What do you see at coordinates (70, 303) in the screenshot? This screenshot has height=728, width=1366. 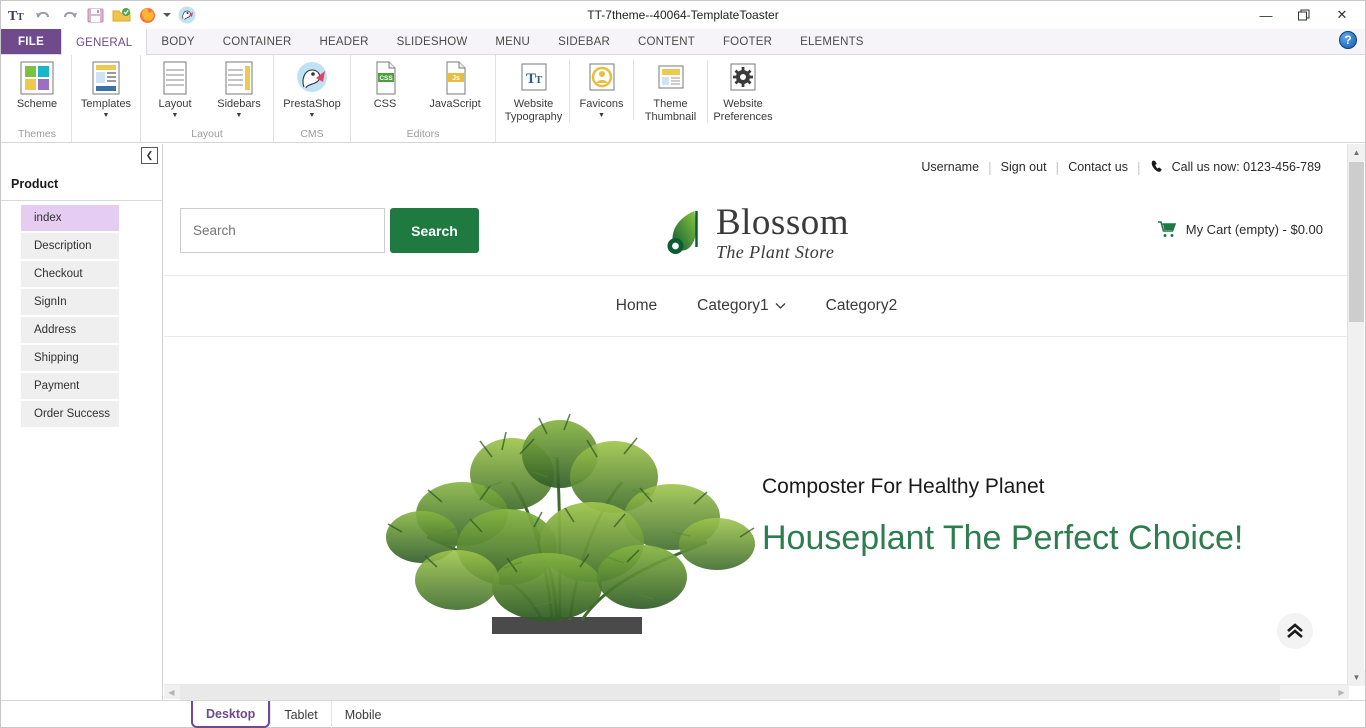 I see `page-item-signin: SignIn` at bounding box center [70, 303].